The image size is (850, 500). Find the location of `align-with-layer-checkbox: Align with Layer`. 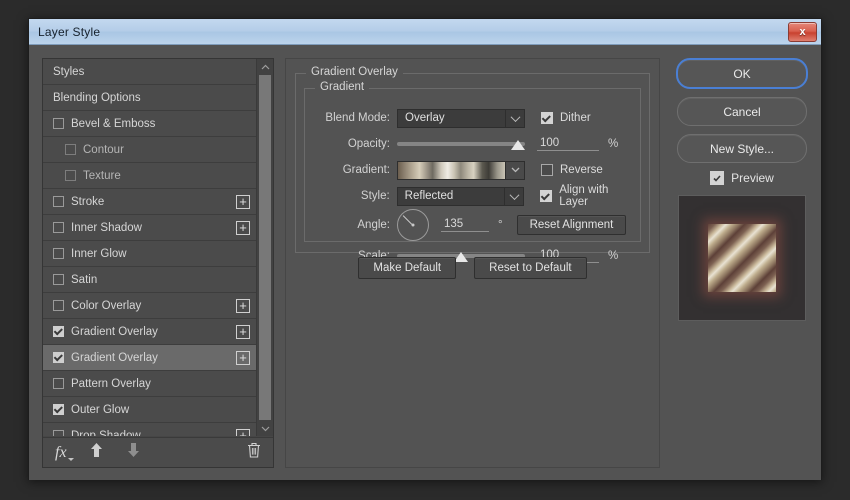

align-with-layer-checkbox: Align with Layer is located at coordinates (590, 196).